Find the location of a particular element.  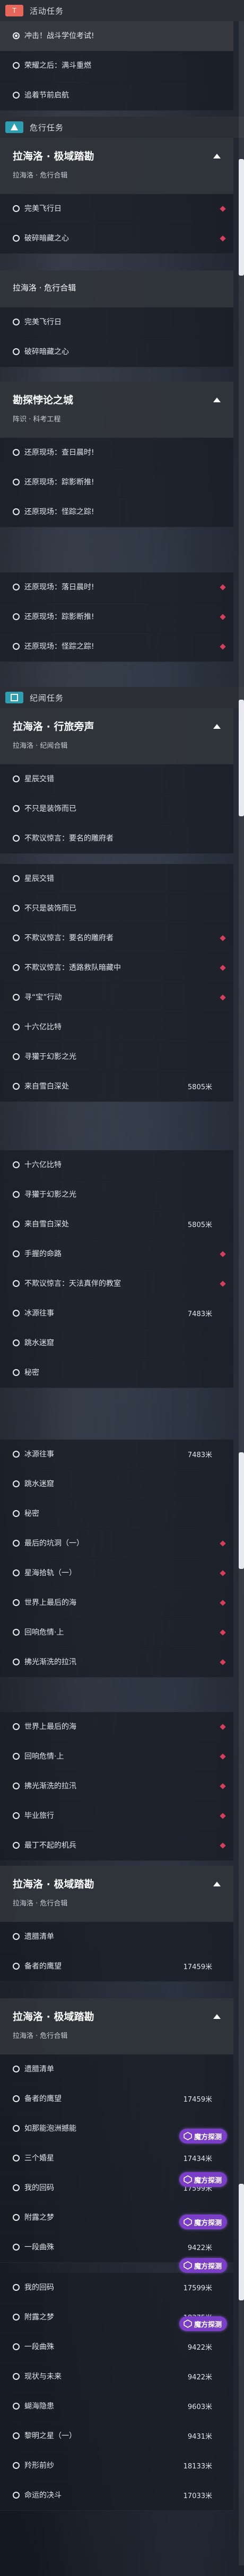

quest-row: 追着节前启航 is located at coordinates (117, 96).